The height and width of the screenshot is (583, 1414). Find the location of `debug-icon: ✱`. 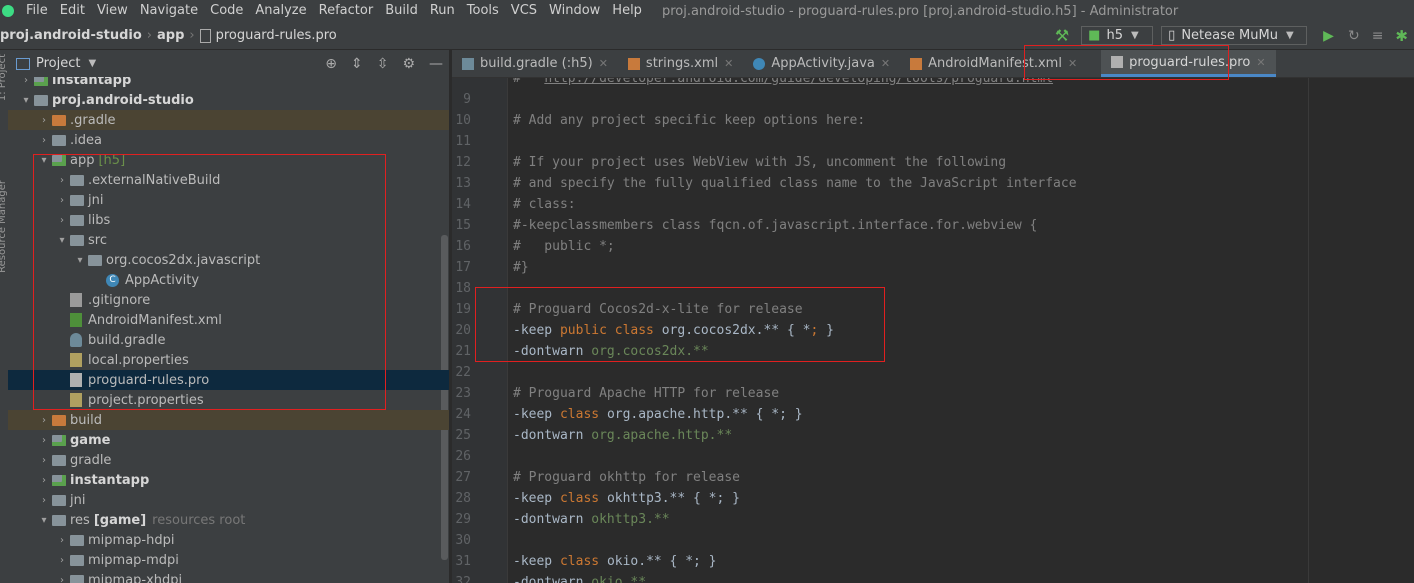

debug-icon: ✱ is located at coordinates (1401, 36).